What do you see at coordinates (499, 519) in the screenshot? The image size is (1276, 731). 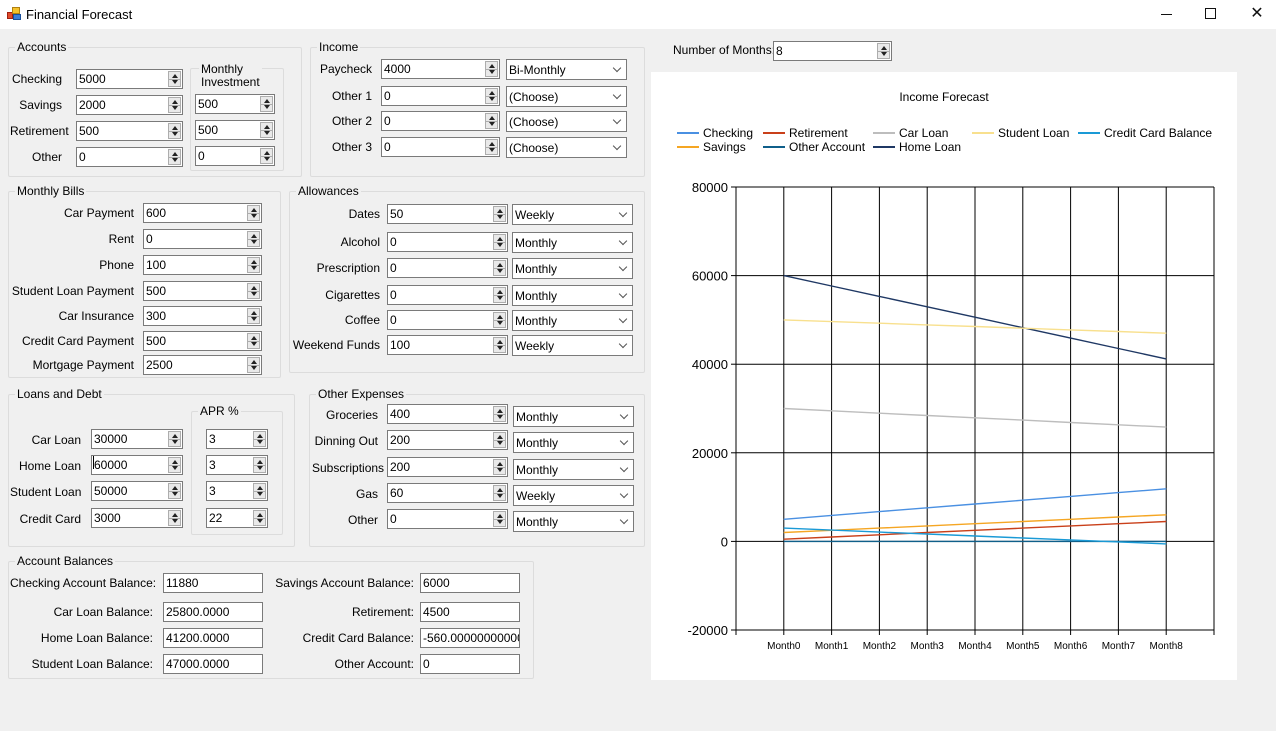 I see `expenses-other-input-spinner` at bounding box center [499, 519].